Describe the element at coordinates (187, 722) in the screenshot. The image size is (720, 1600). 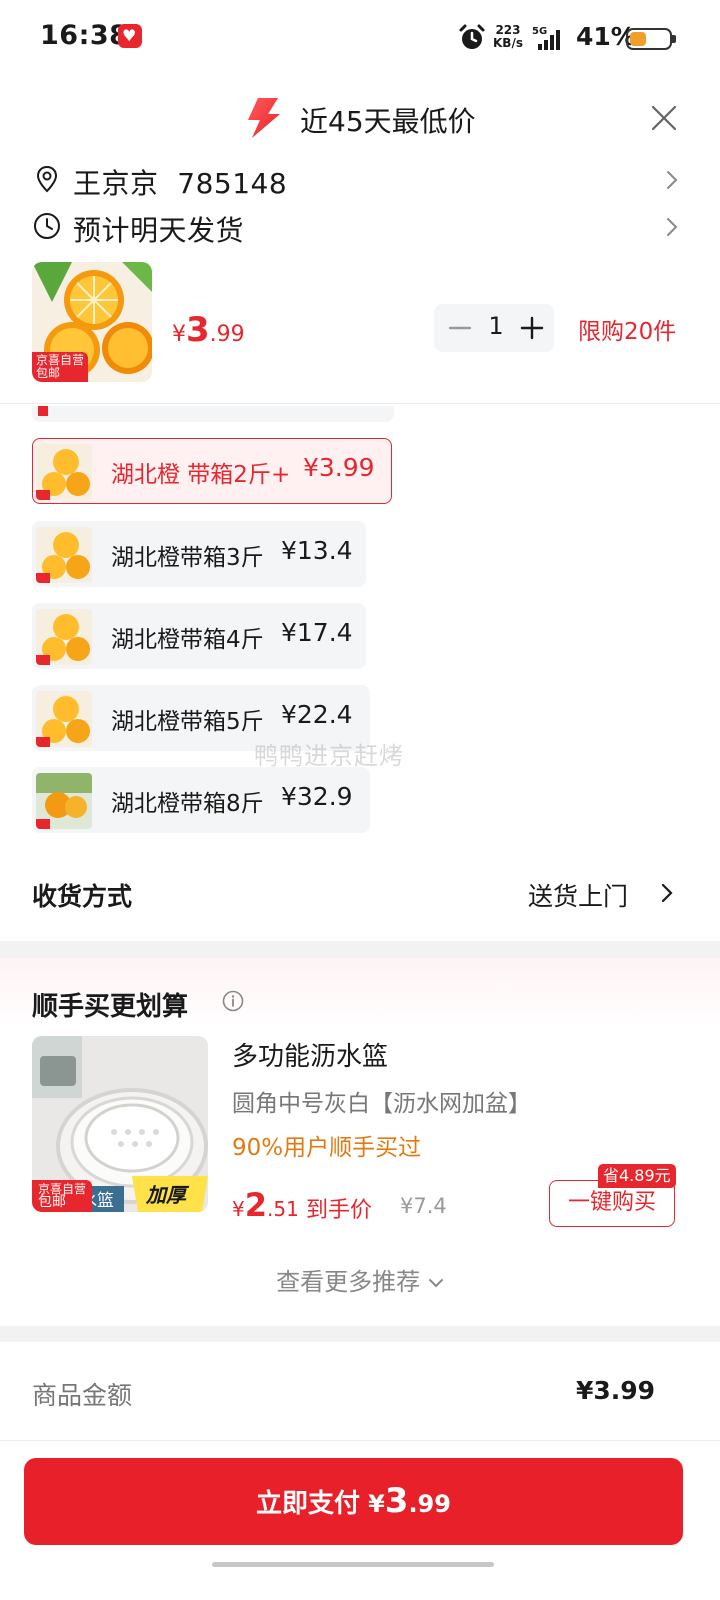
I see `variant-name: 湖北橙带箱5斤` at that location.